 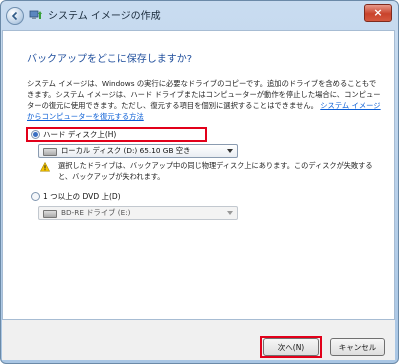 What do you see at coordinates (230, 213) in the screenshot?
I see `dvd-dropdown-arrow-icon` at bounding box center [230, 213].